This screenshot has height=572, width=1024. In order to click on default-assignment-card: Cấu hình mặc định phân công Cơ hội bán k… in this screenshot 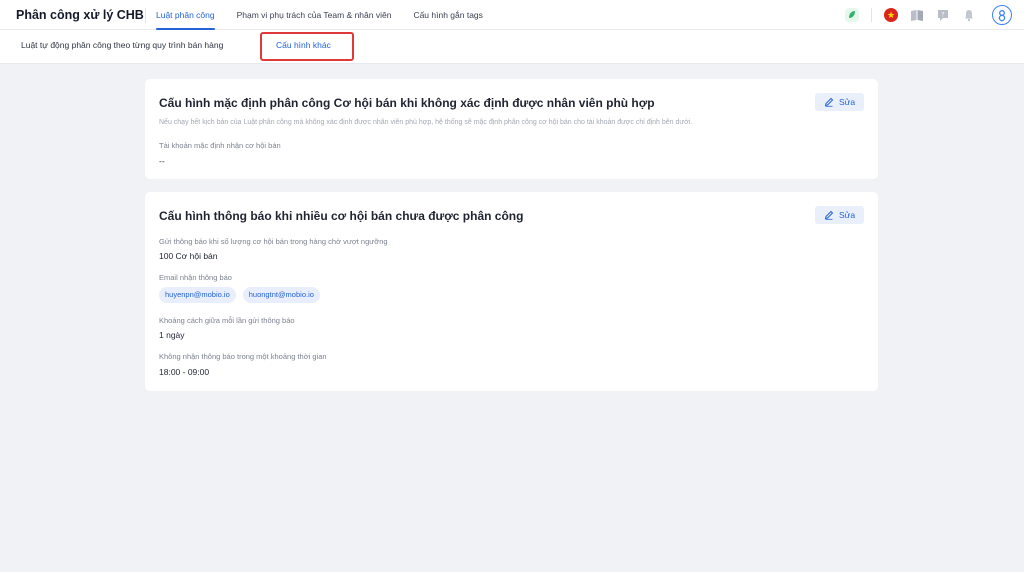, I will do `click(511, 129)`.